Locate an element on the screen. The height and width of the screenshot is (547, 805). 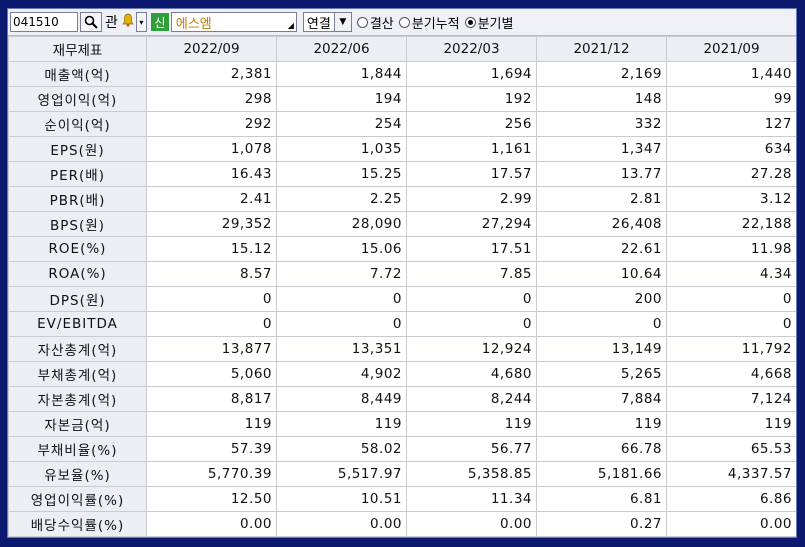
table-row: PER(배) 16.43 15.25 17.57 13.77 27.28 is located at coordinates (402, 174).